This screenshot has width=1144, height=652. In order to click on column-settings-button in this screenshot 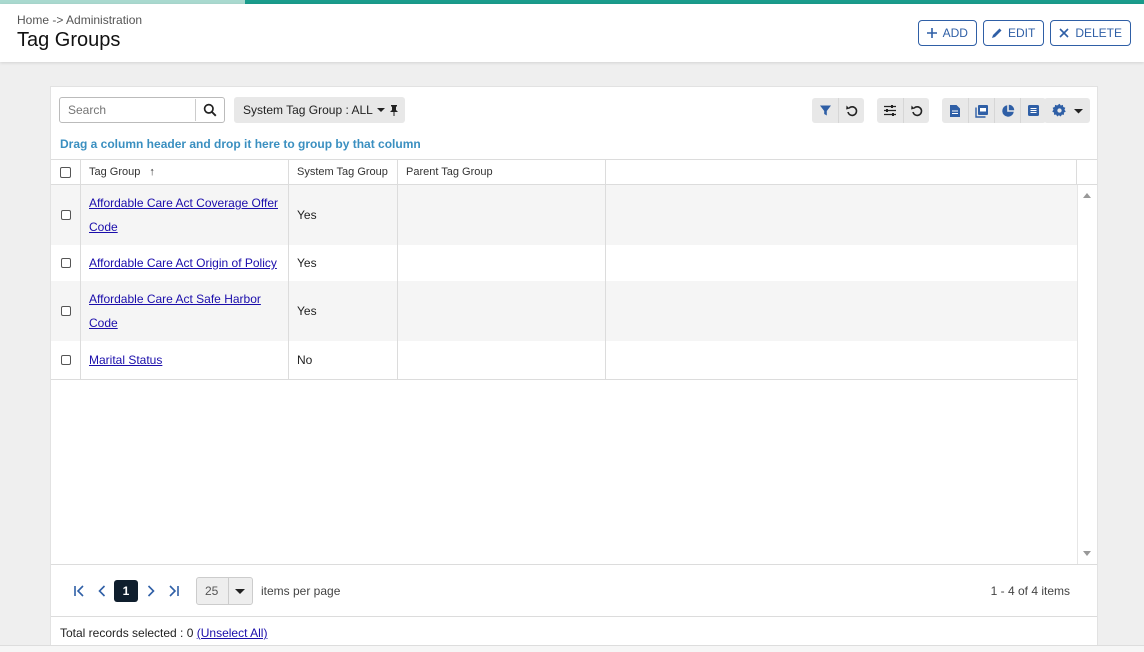, I will do `click(890, 110)`.